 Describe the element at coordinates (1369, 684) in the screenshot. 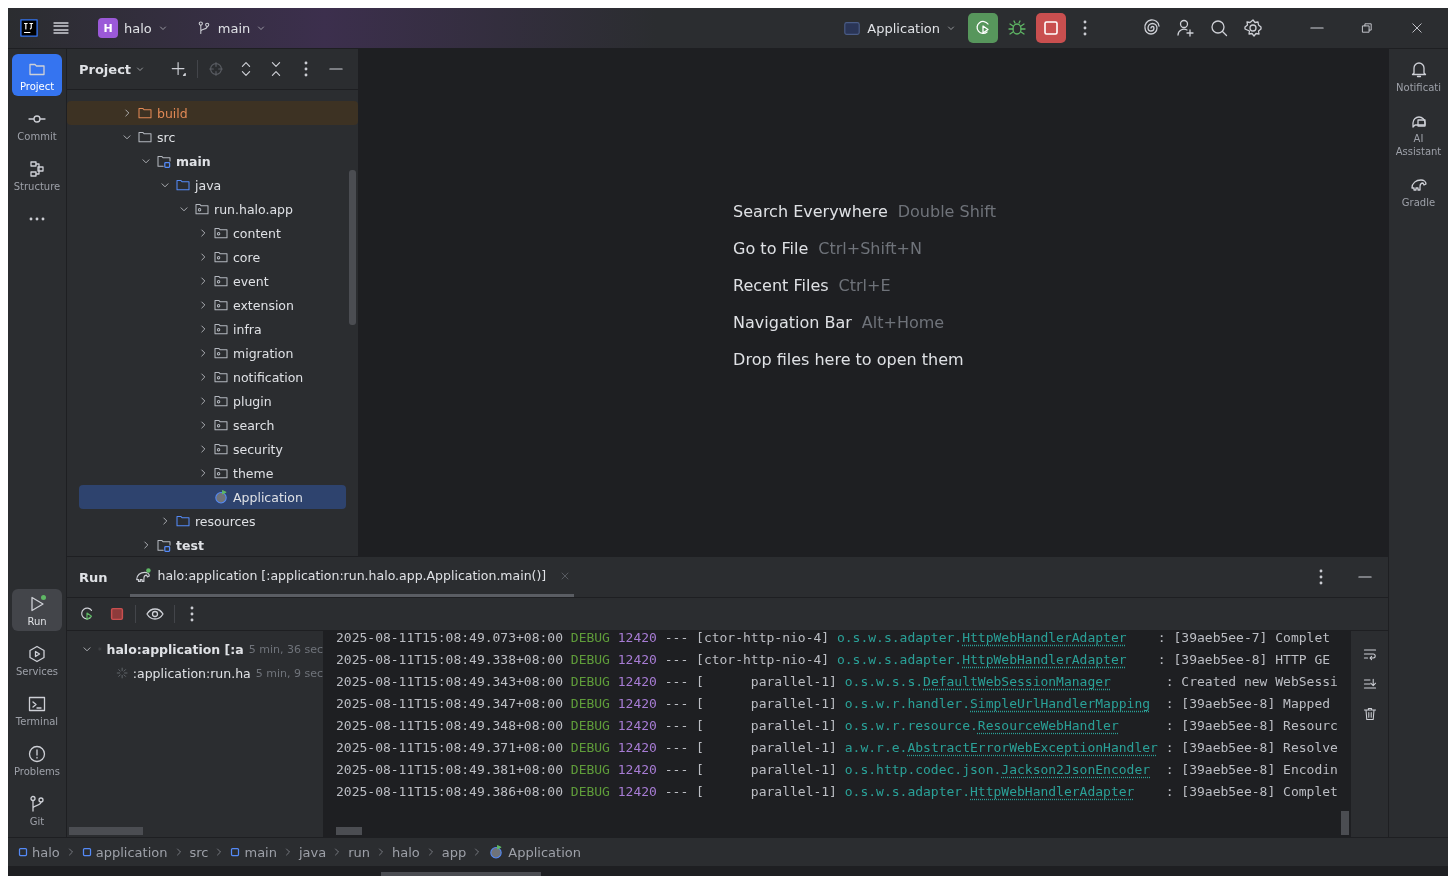

I see `scroll-end-icon` at that location.